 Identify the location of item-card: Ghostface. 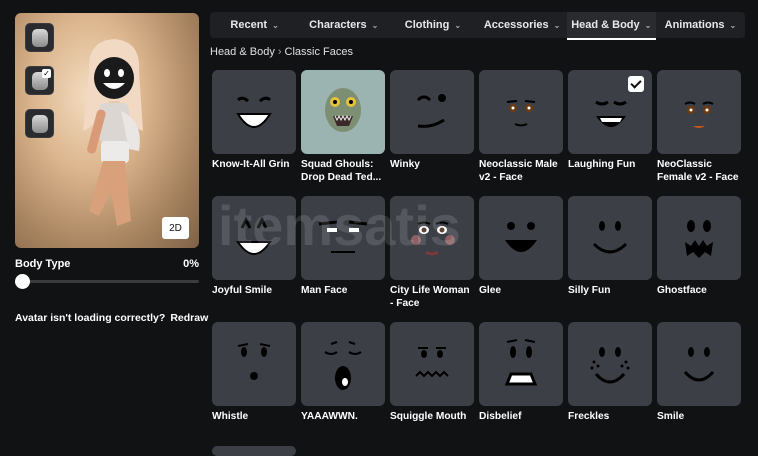
(699, 246).